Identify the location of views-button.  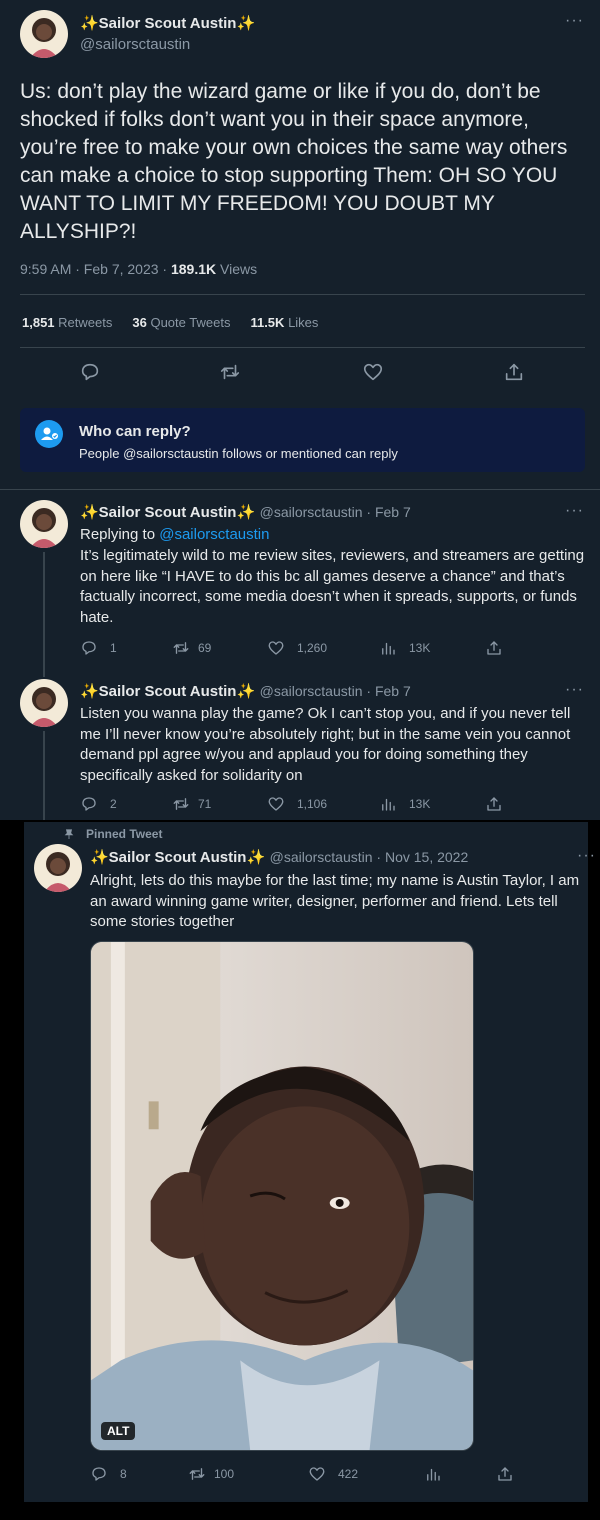
(433, 1474).